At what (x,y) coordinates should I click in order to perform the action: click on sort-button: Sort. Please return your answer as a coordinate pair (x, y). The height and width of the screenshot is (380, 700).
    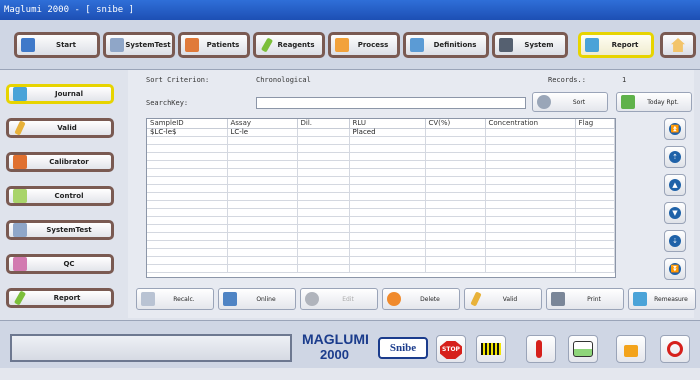
    Looking at the image, I should click on (570, 102).